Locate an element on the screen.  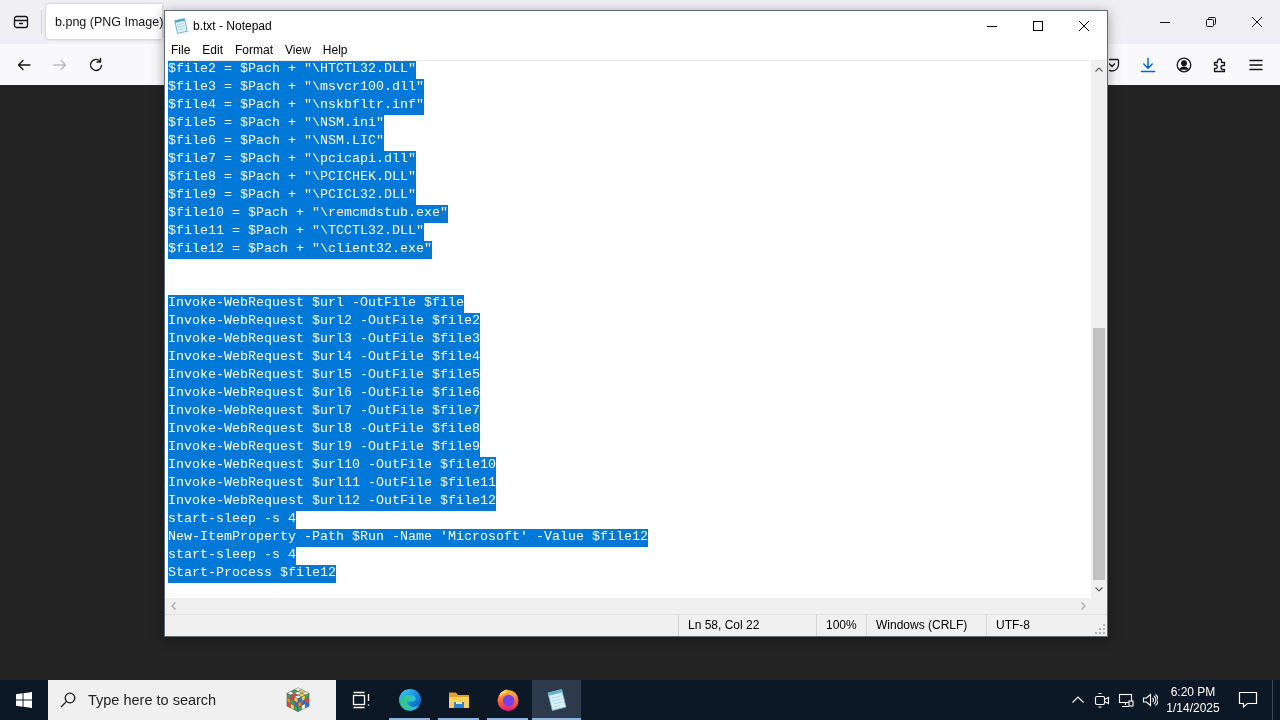
scrollbar-thumb is located at coordinates (1099, 454).